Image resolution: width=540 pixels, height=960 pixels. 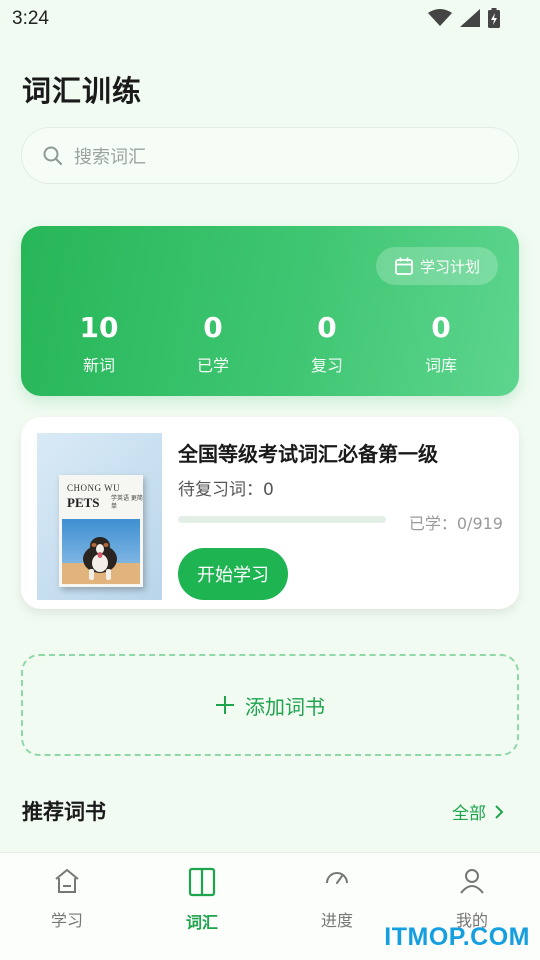 What do you see at coordinates (226, 490) in the screenshot?
I see `review-count: 待复习词：0` at bounding box center [226, 490].